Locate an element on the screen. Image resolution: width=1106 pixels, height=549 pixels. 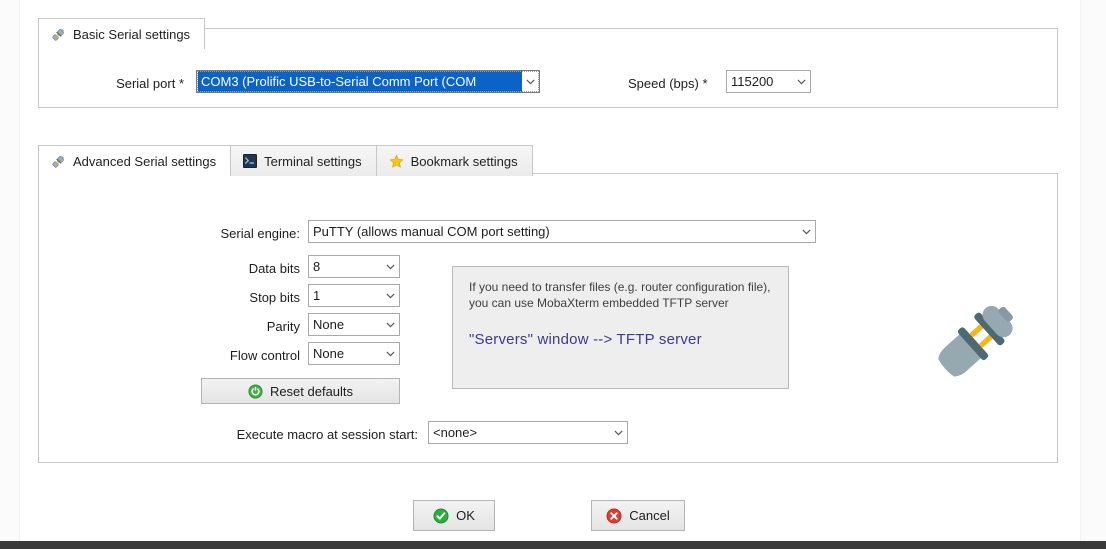
cancel-button: Cancel is located at coordinates (638, 515).